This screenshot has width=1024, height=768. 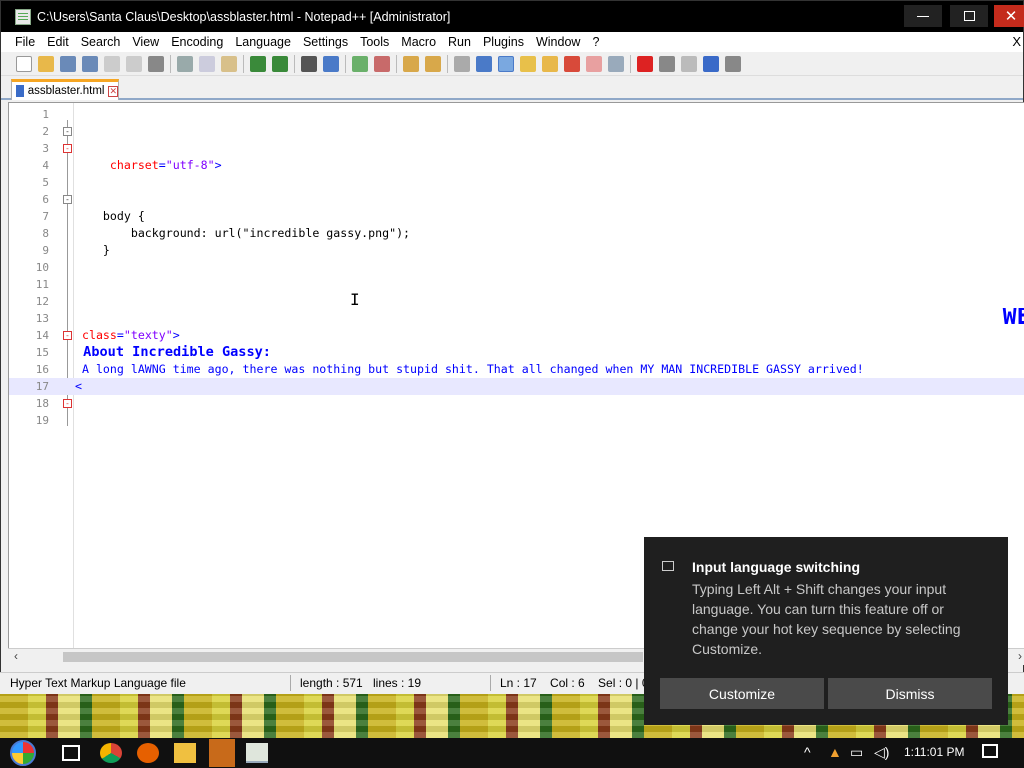 What do you see at coordinates (280, 64) in the screenshot?
I see `redo-icon` at bounding box center [280, 64].